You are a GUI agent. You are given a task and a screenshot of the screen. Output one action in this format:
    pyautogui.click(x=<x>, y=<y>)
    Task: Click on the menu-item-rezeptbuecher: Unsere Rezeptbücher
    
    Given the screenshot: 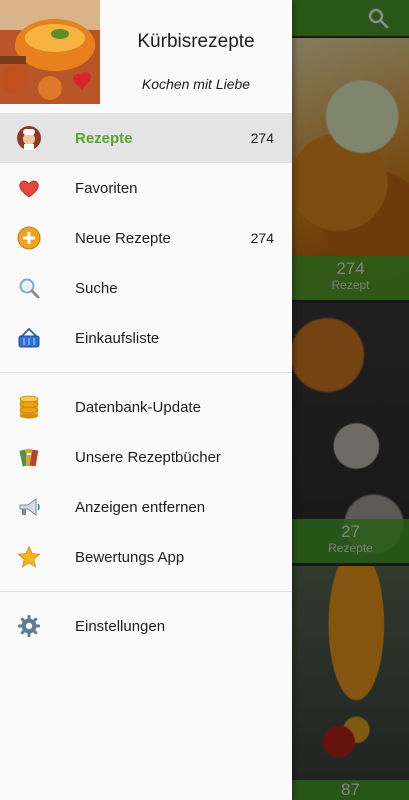 What is the action you would take?
    pyautogui.click(x=146, y=457)
    